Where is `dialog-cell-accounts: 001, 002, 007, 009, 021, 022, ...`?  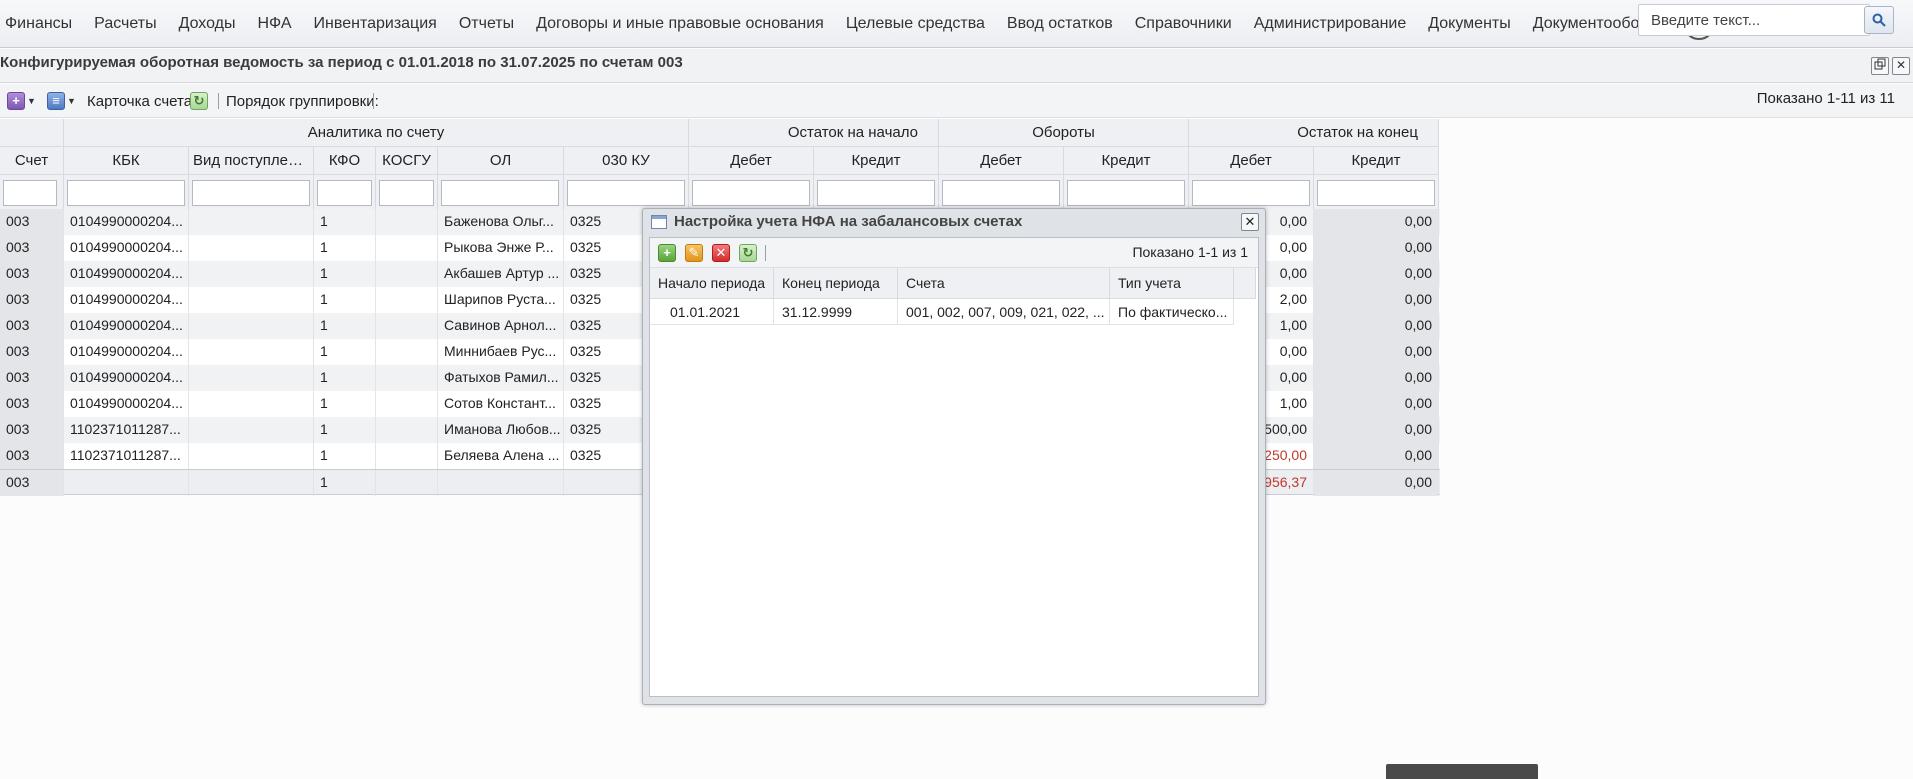
dialog-cell-accounts: 001, 002, 007, 009, 021, 022, ... is located at coordinates (1004, 312).